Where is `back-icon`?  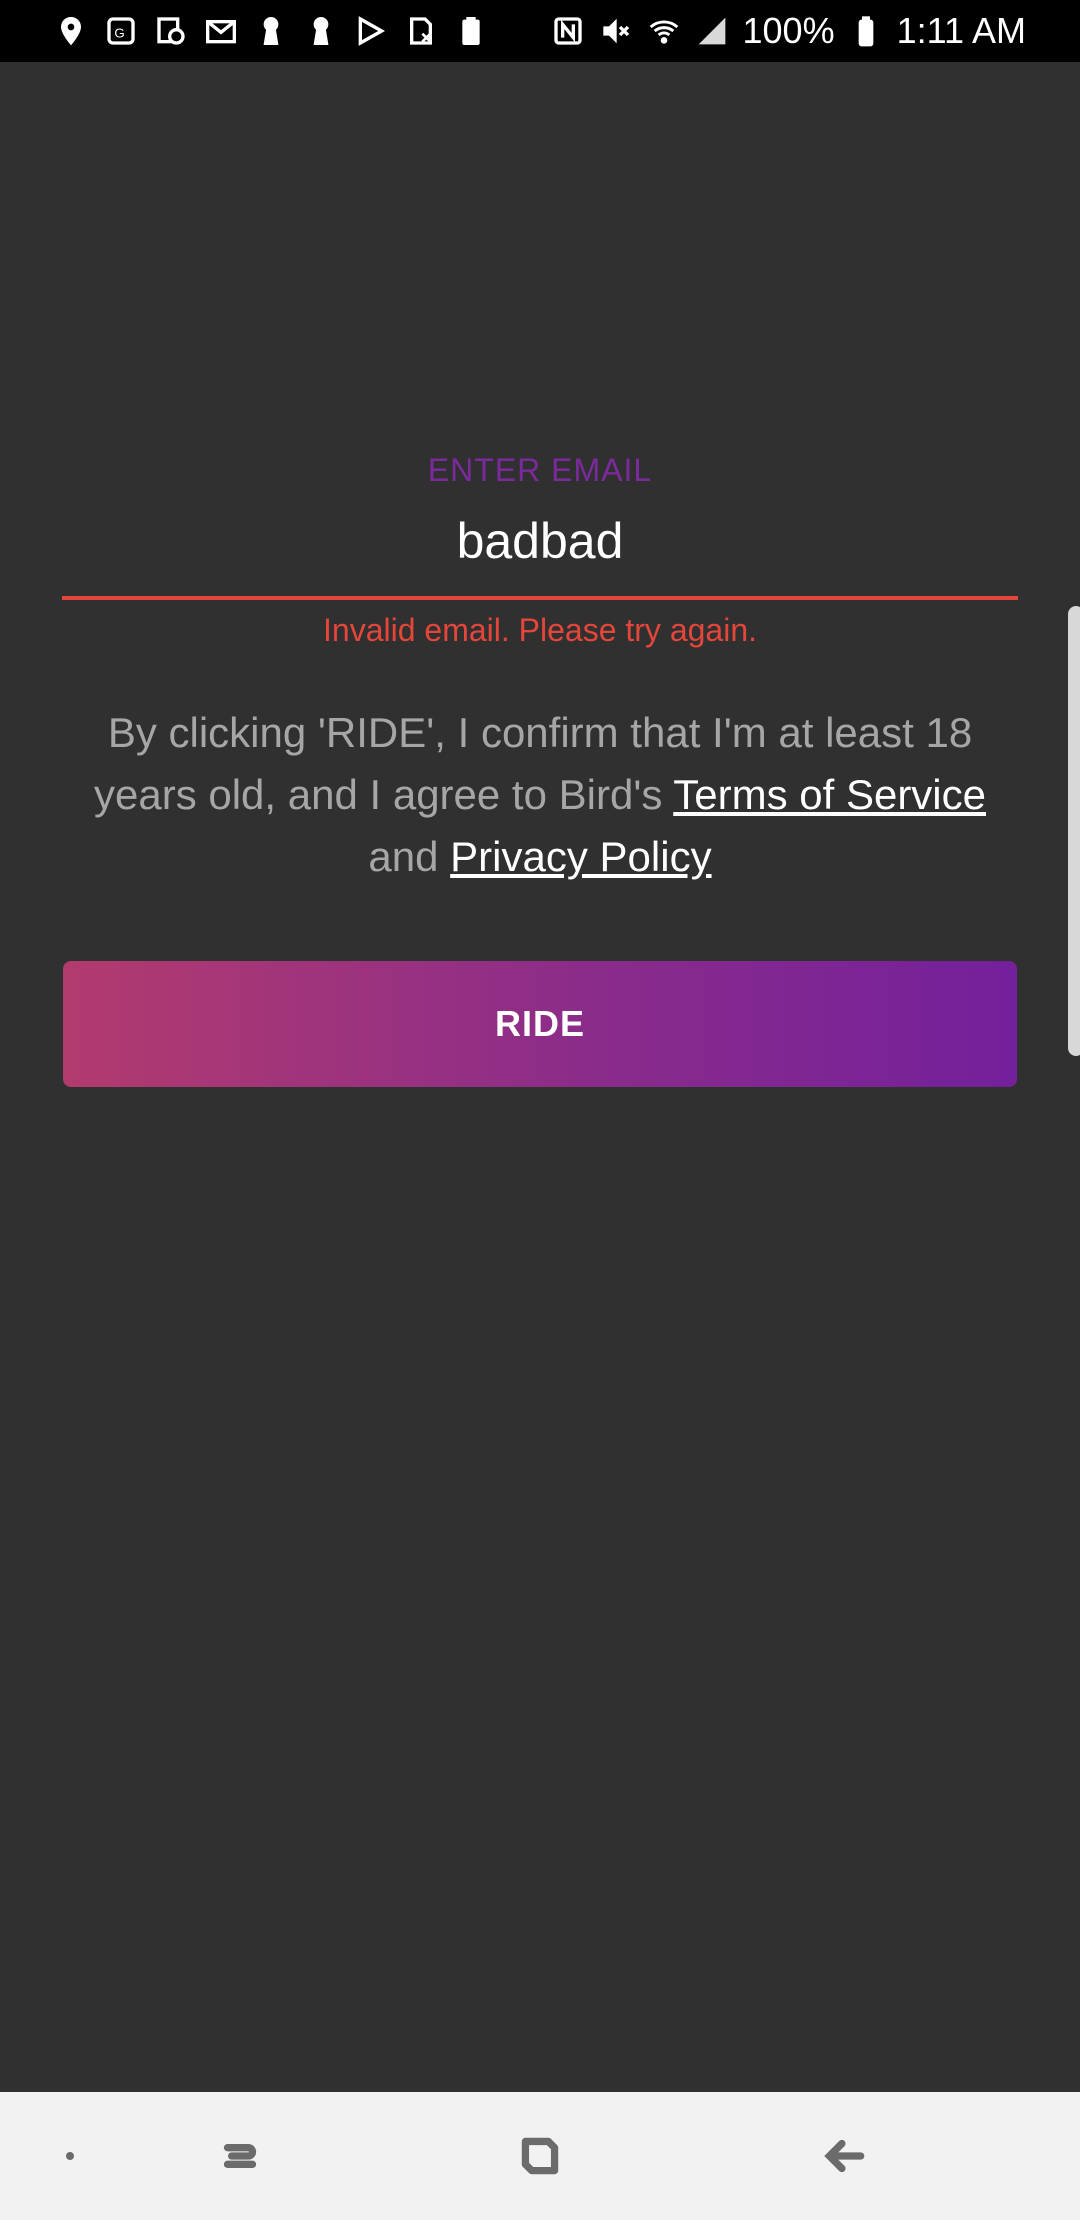
back-icon is located at coordinates (844, 2156).